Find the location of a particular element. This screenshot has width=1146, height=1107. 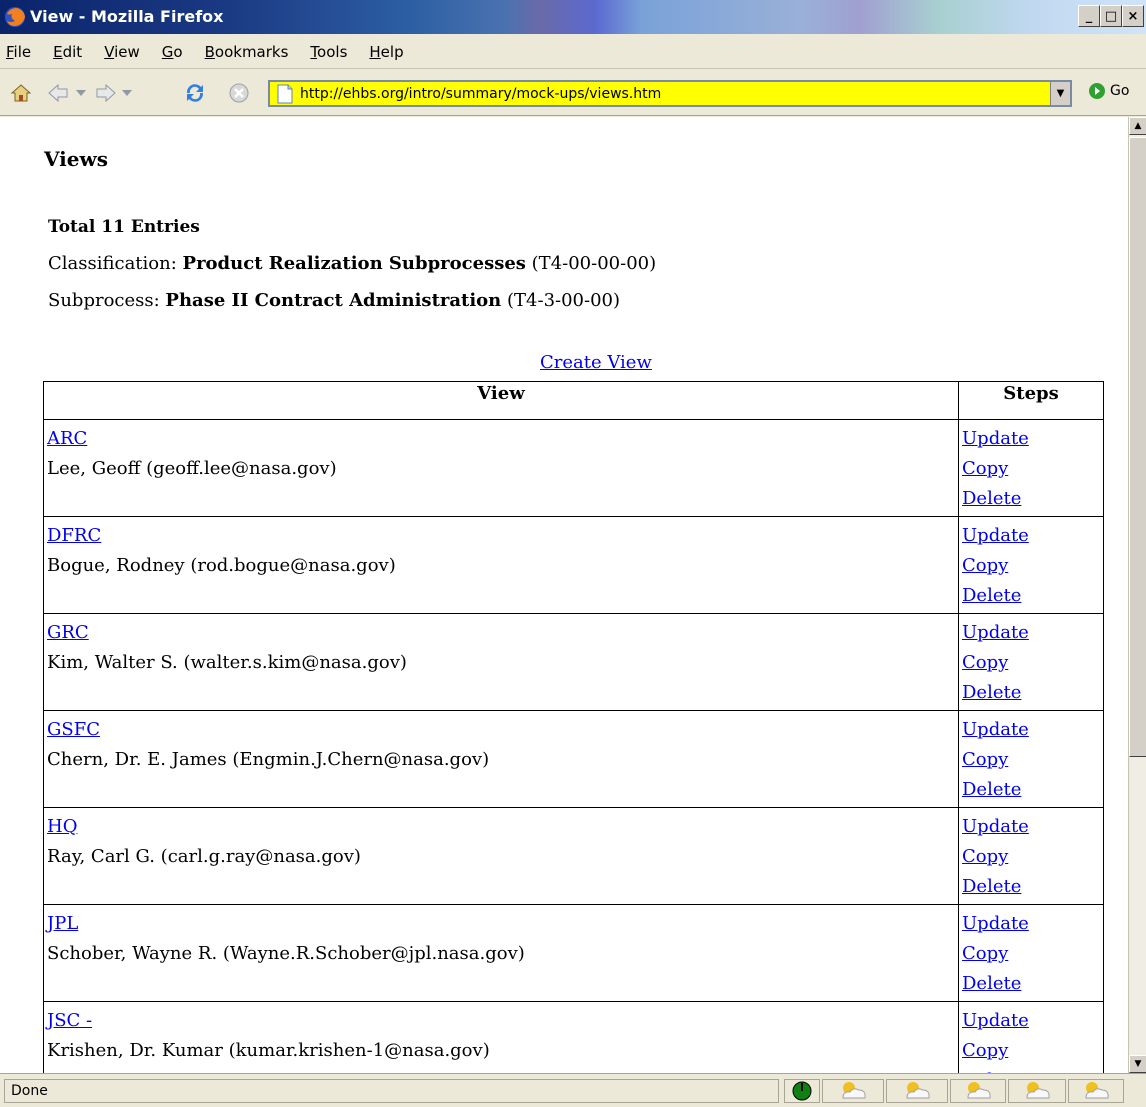

menu-go: Go is located at coordinates (172, 52).